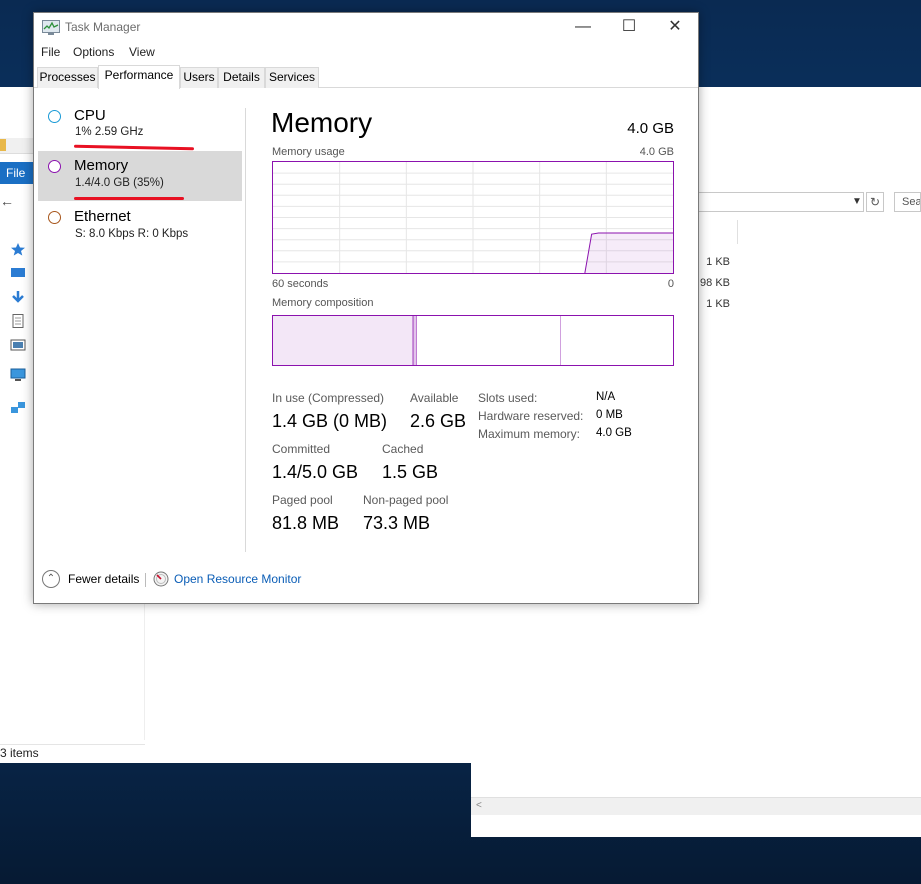 This screenshot has height=884, width=921. Describe the element at coordinates (50, 52) in the screenshot. I see `menu-file: File` at that location.